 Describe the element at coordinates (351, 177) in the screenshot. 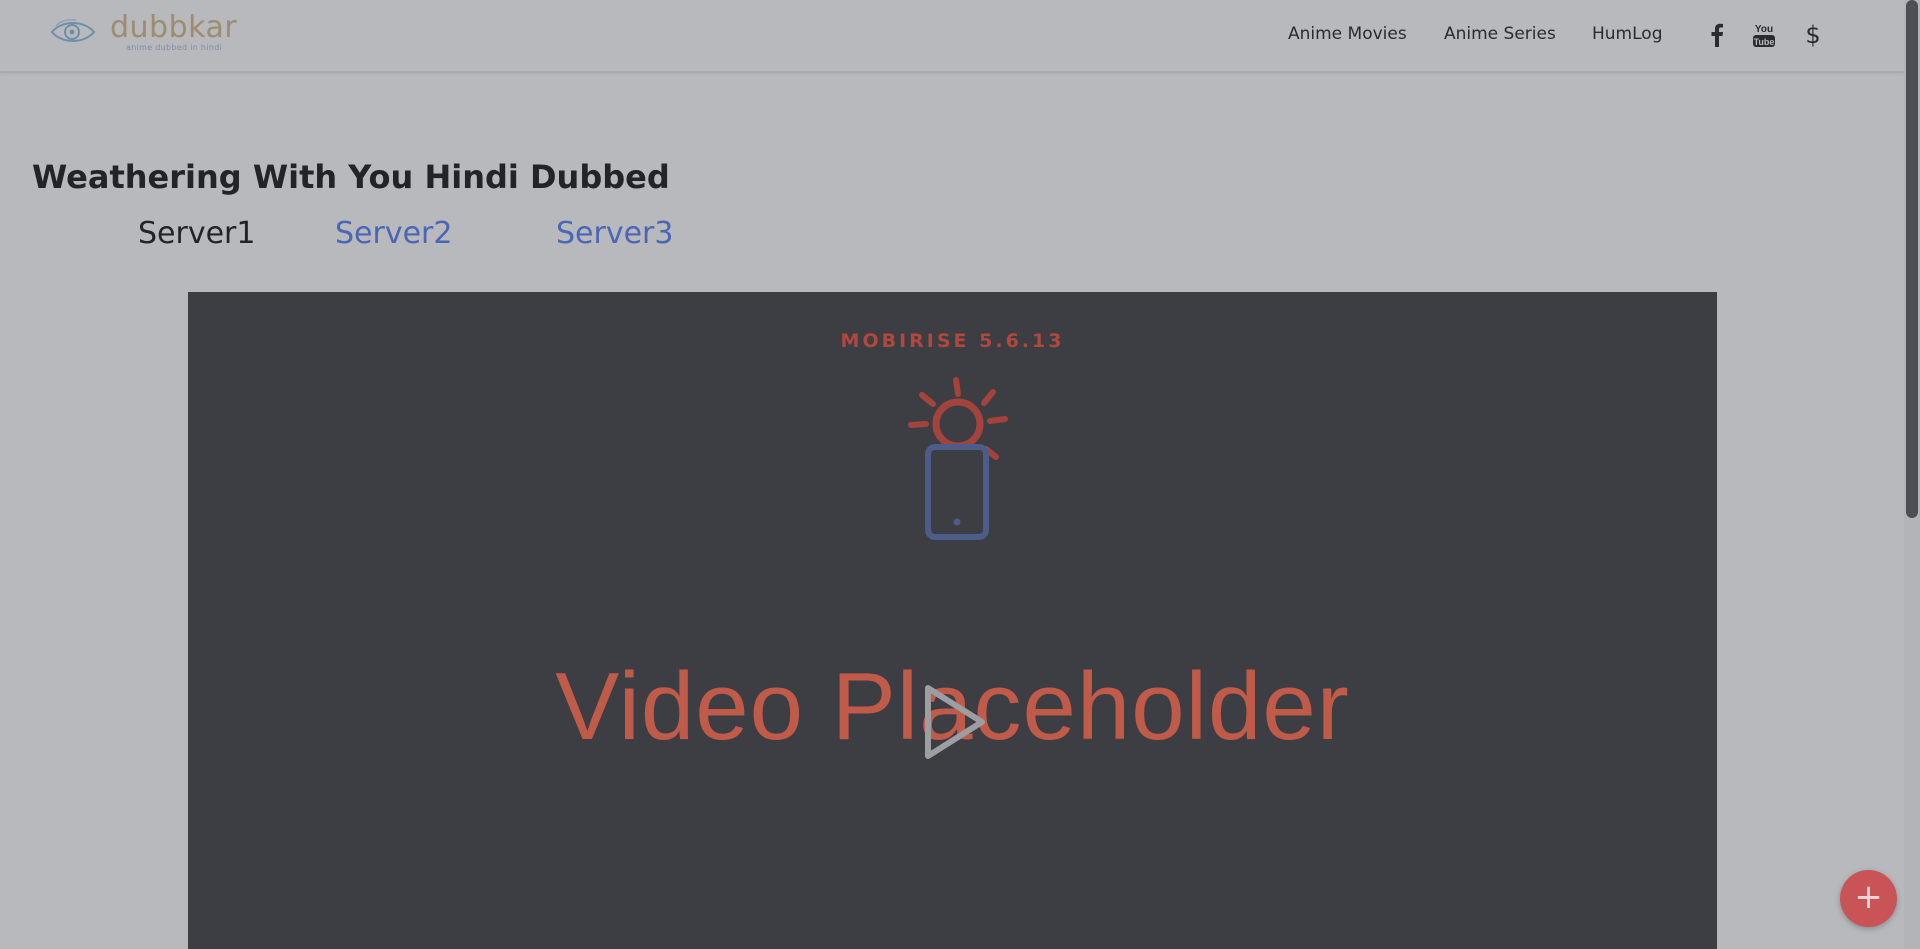

I see `page-title: Weathering With You Hindi Dubbed` at that location.